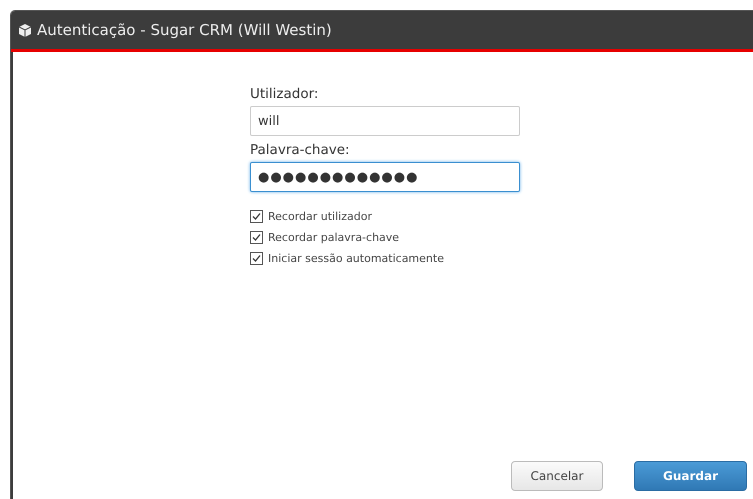 The height and width of the screenshot is (499, 753). Describe the element at coordinates (385, 177) in the screenshot. I see `input-field: ●●●●●●●●●●●●●` at that location.